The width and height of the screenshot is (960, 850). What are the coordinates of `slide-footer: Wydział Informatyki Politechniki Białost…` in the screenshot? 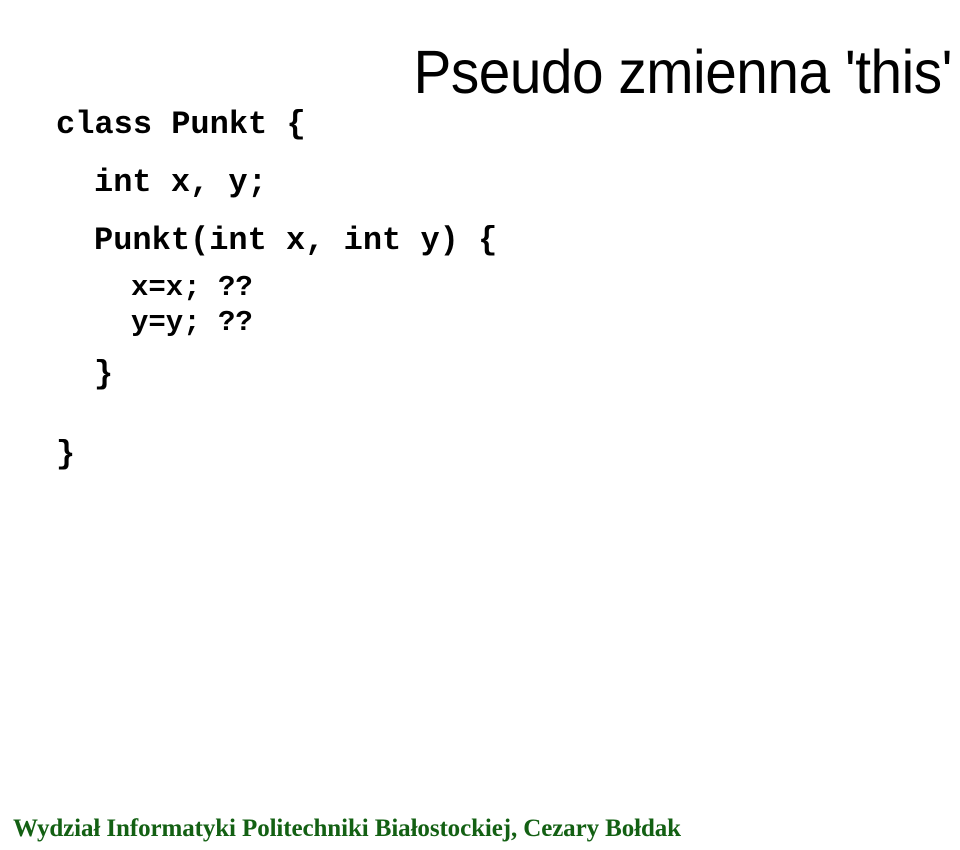 It's located at (347, 828).